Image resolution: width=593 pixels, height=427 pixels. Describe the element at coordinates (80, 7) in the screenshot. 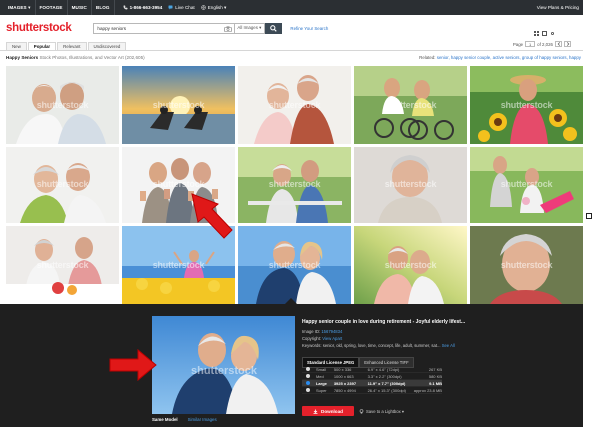

I see `nav-music: MUSIC` at that location.